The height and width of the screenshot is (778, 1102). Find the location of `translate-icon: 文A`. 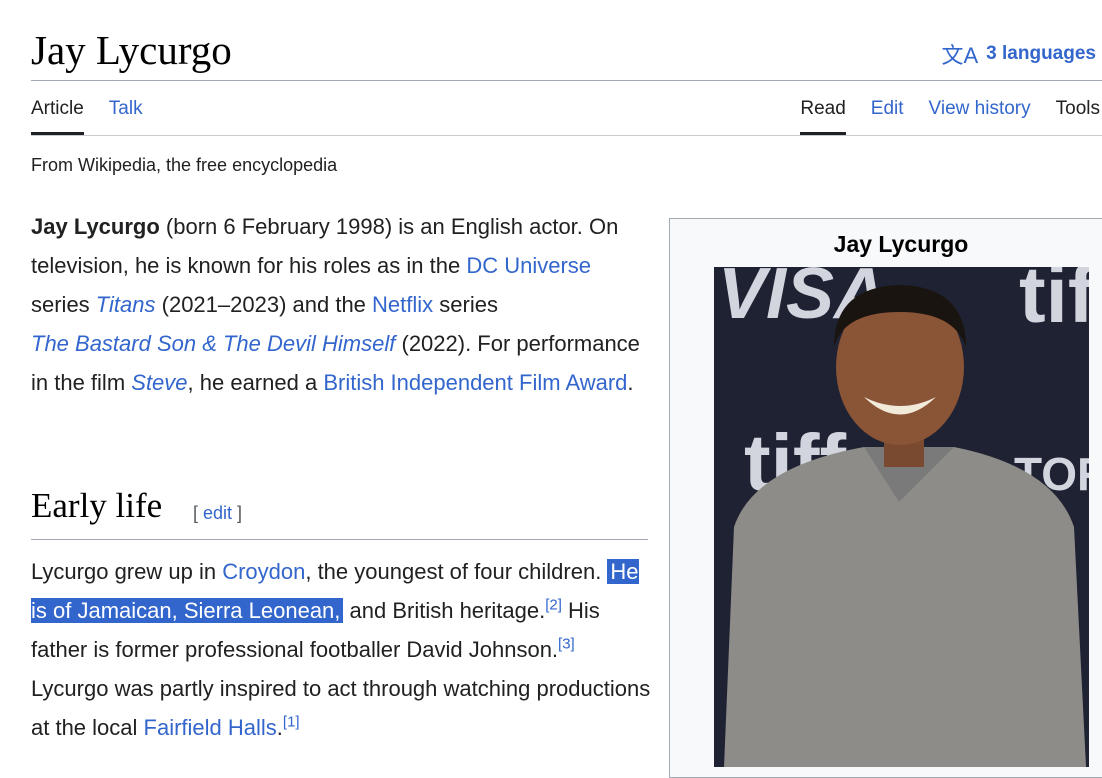

translate-icon: 文A is located at coordinates (960, 55).